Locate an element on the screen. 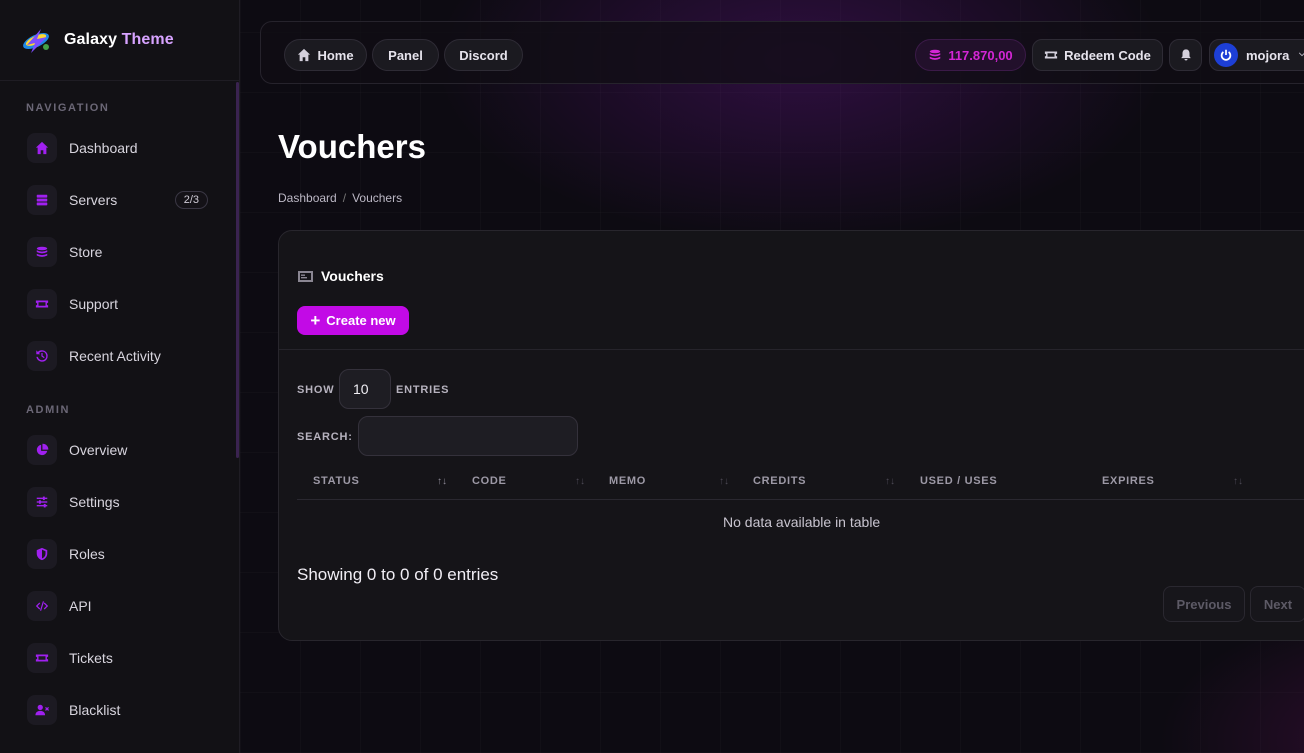 This screenshot has height=753, width=1304. card-title-label: Vouchers is located at coordinates (352, 276).